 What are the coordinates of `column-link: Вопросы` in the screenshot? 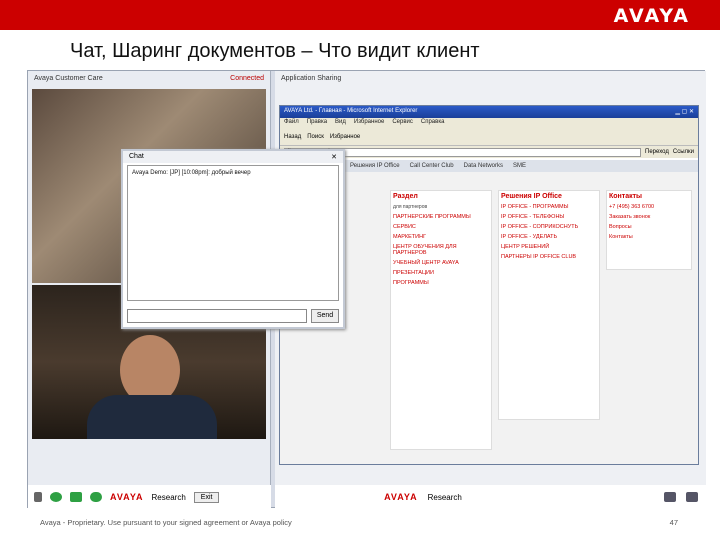 It's located at (649, 227).